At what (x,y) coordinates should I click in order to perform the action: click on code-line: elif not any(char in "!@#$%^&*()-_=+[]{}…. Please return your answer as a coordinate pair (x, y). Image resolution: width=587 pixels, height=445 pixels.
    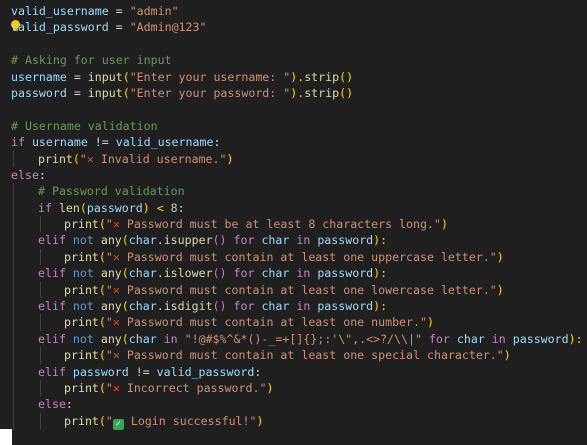
    Looking at the image, I should click on (293, 339).